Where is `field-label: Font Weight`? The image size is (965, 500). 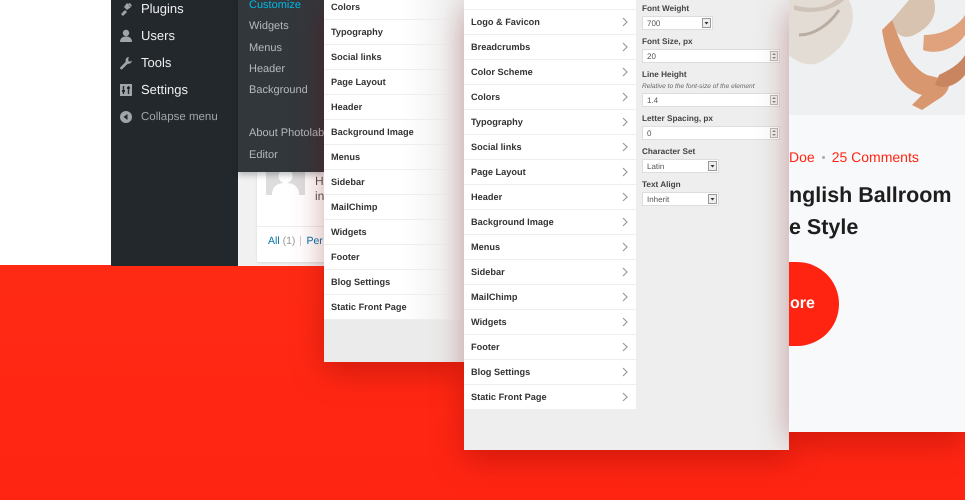 field-label: Font Weight is located at coordinates (666, 8).